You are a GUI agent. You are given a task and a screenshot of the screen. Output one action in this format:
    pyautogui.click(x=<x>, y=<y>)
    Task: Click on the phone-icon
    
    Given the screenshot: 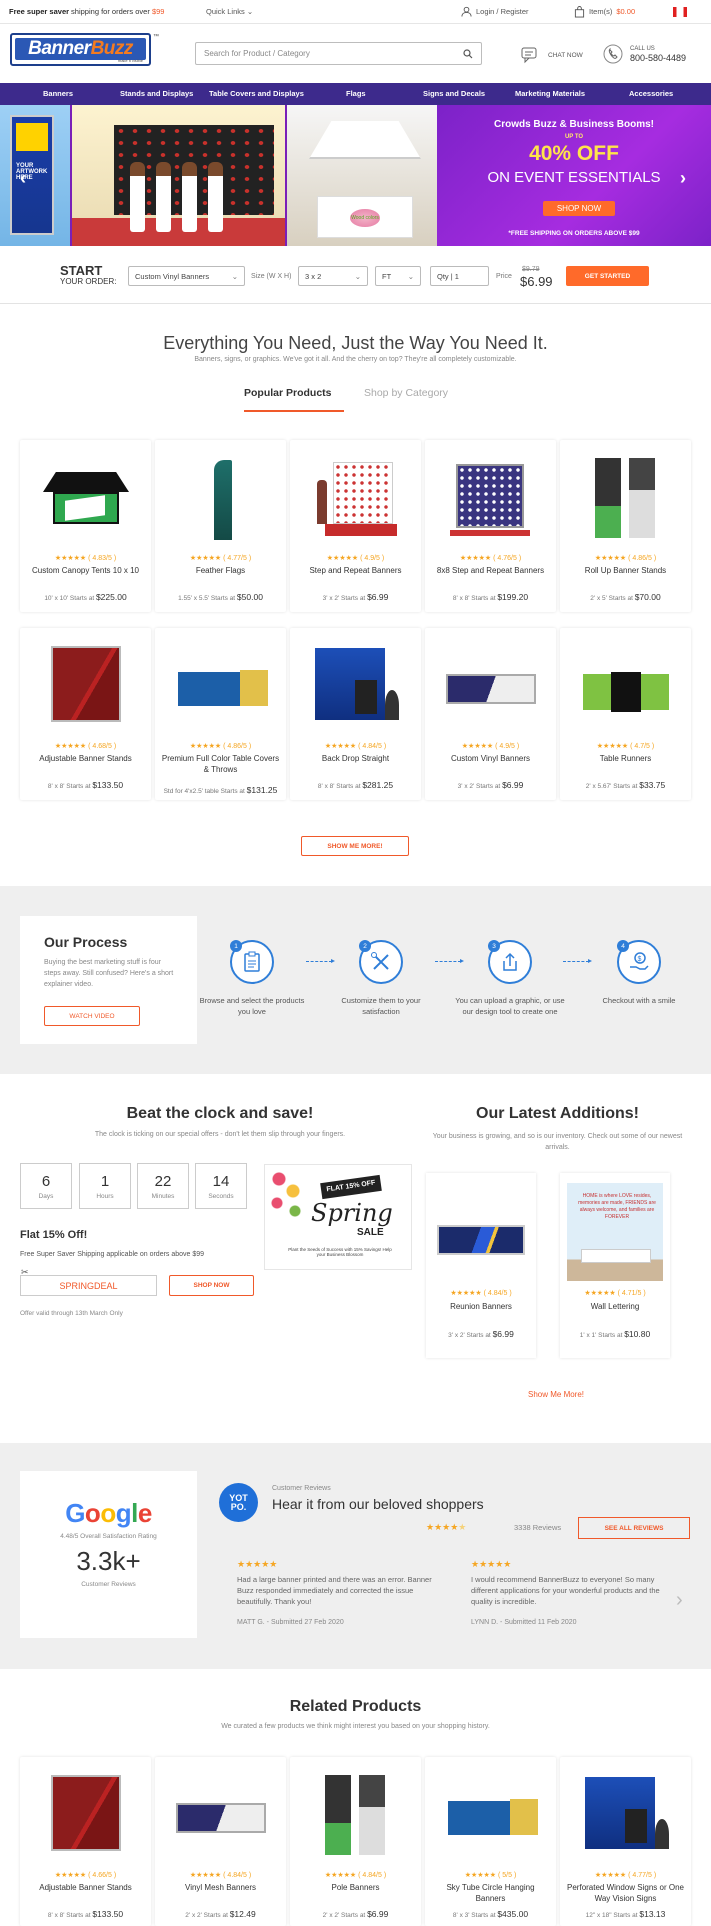 What is the action you would take?
    pyautogui.click(x=613, y=54)
    